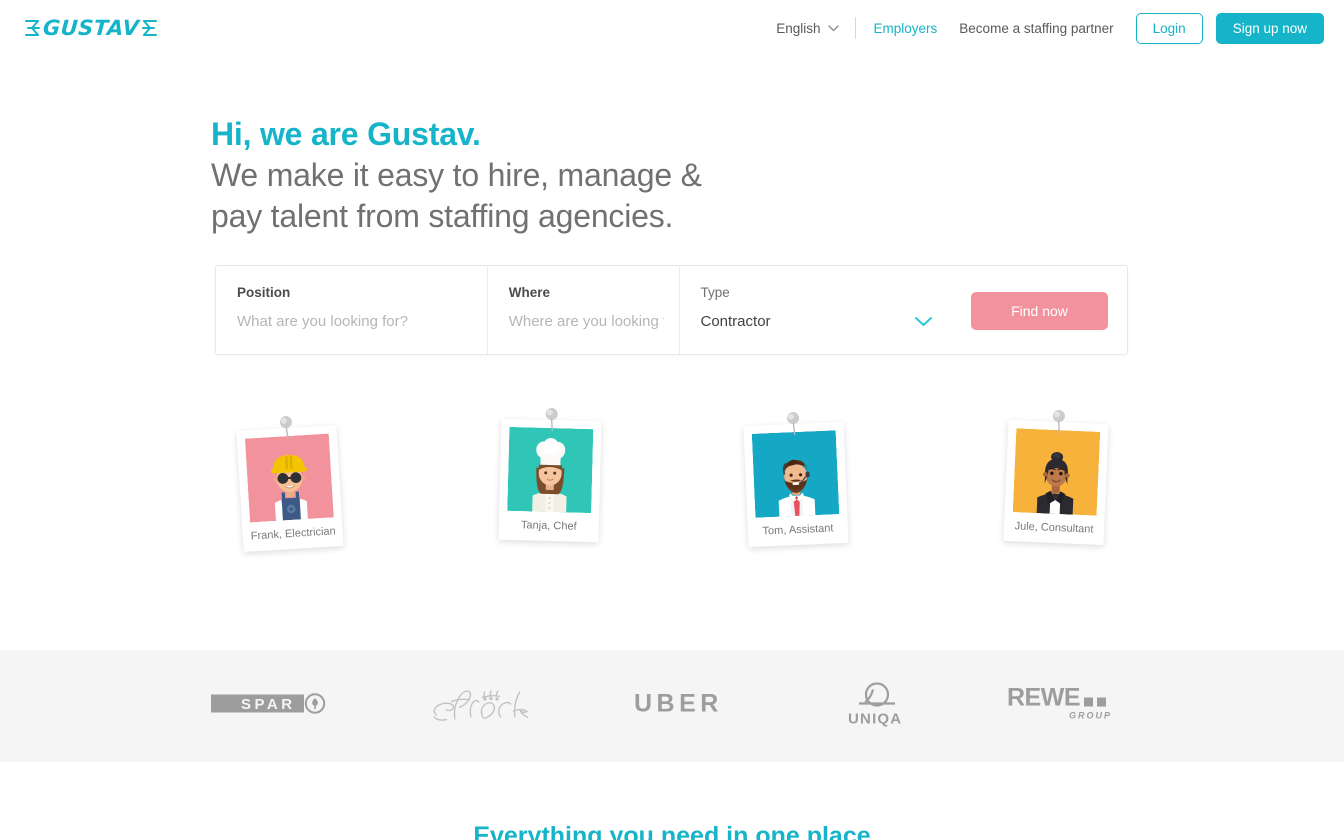  Describe the element at coordinates (550, 470) in the screenshot. I see `talent-photo-tanja` at that location.